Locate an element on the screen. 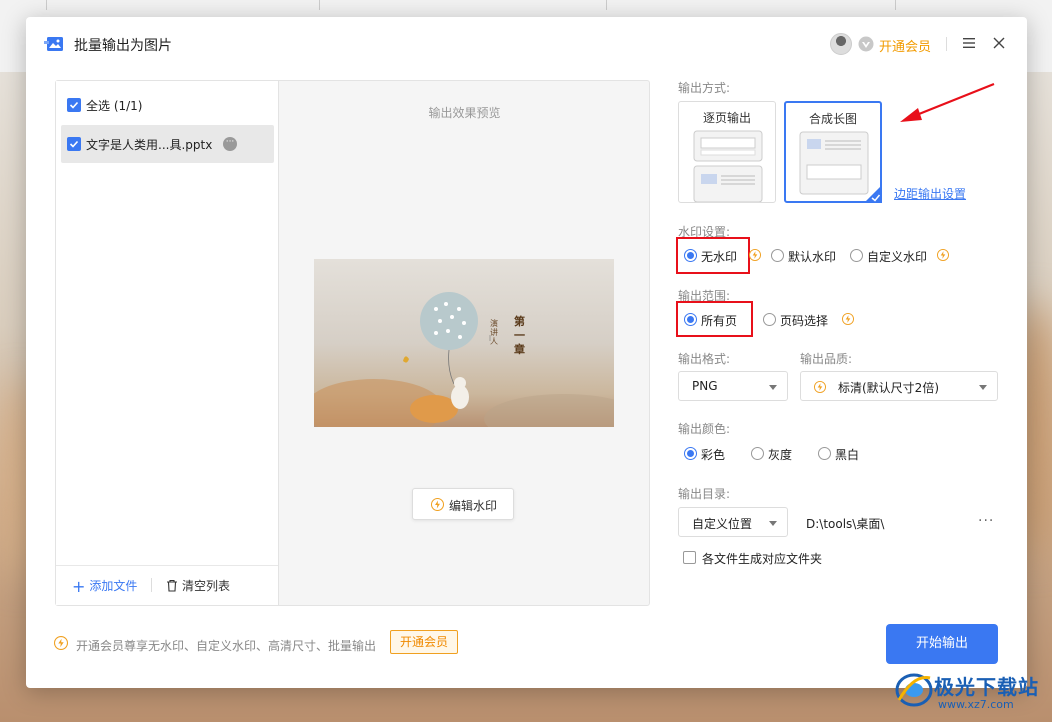  add-file-button: + 添加文件 is located at coordinates (104, 586).